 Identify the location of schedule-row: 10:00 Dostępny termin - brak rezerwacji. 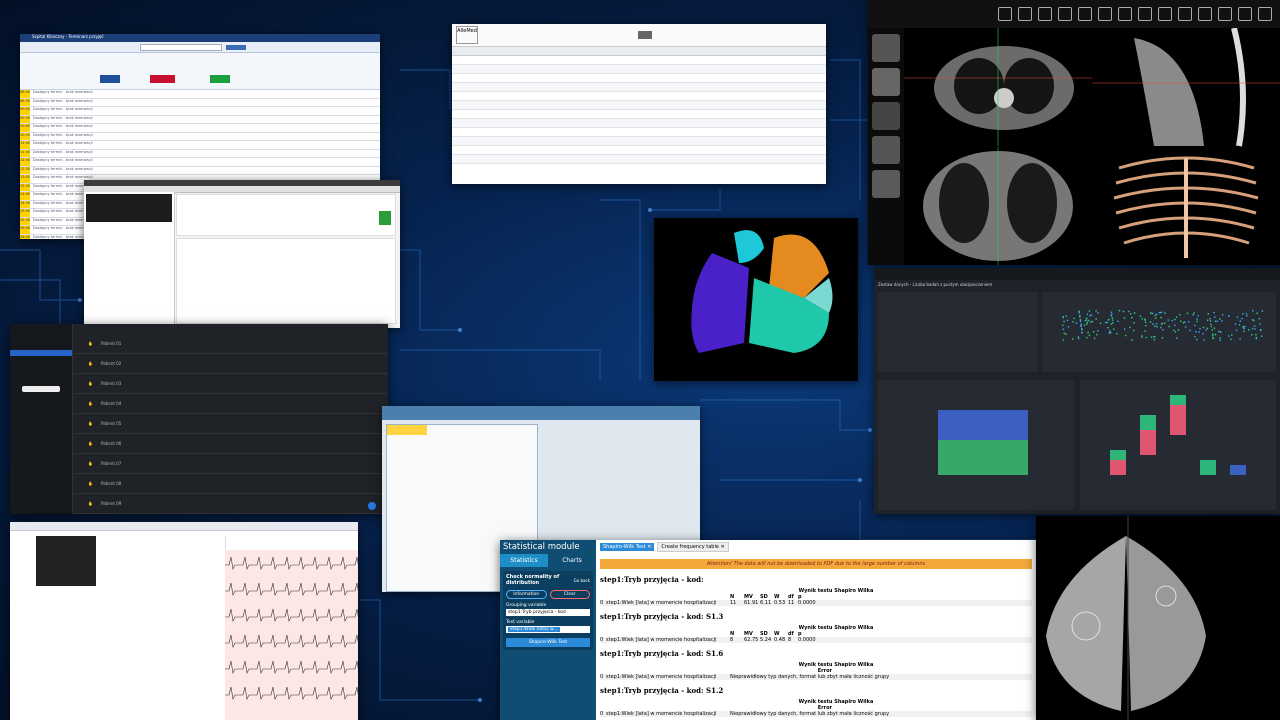
(200, 128).